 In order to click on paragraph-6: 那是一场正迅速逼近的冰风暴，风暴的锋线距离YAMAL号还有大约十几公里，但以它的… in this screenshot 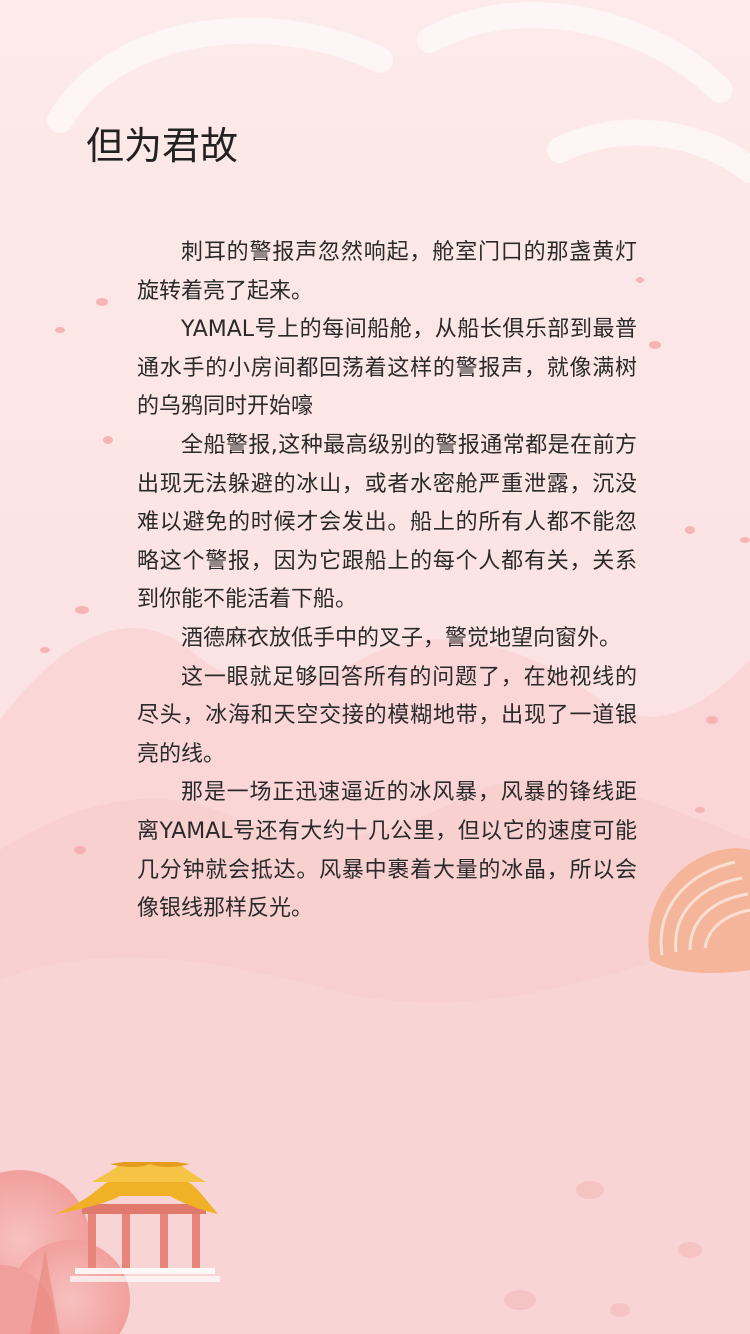, I will do `click(387, 851)`.